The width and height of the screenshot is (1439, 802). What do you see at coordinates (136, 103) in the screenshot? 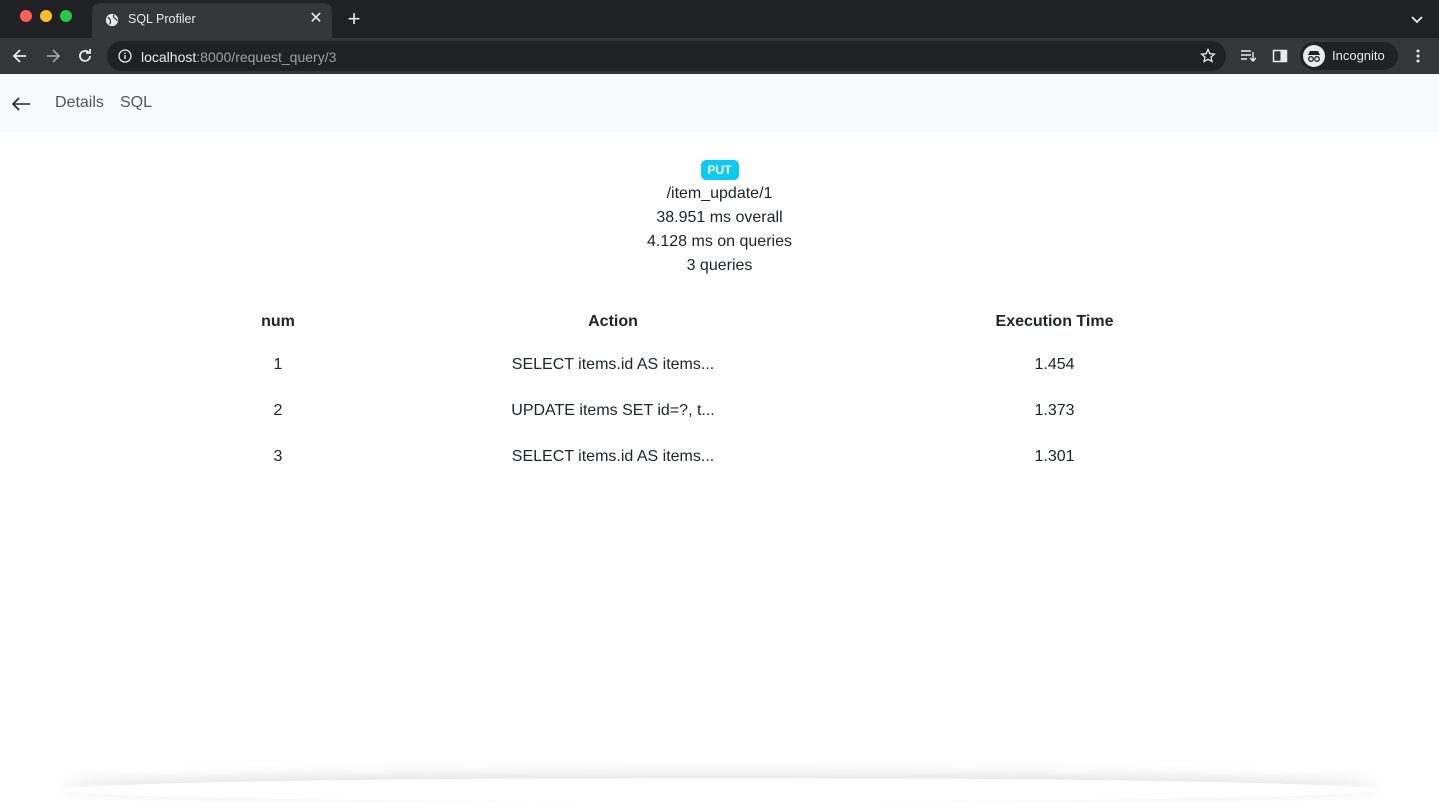
I see `nav-link-sql: SQL` at bounding box center [136, 103].